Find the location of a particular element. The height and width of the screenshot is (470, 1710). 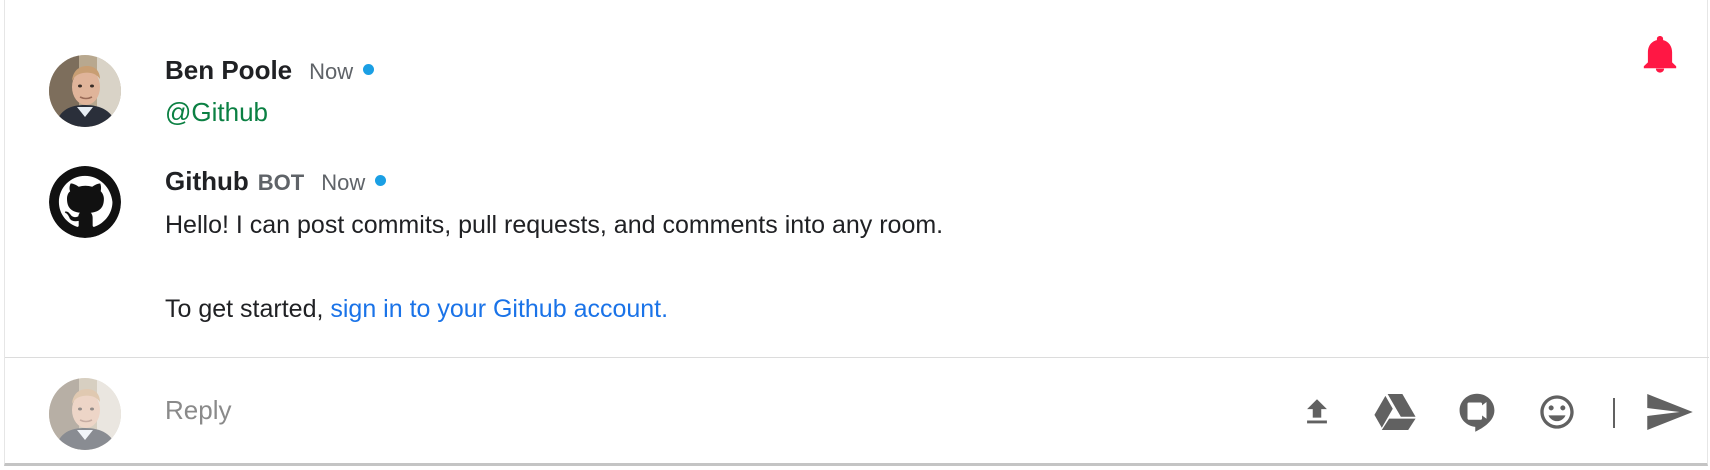

avatar-ben-poole is located at coordinates (85, 91).